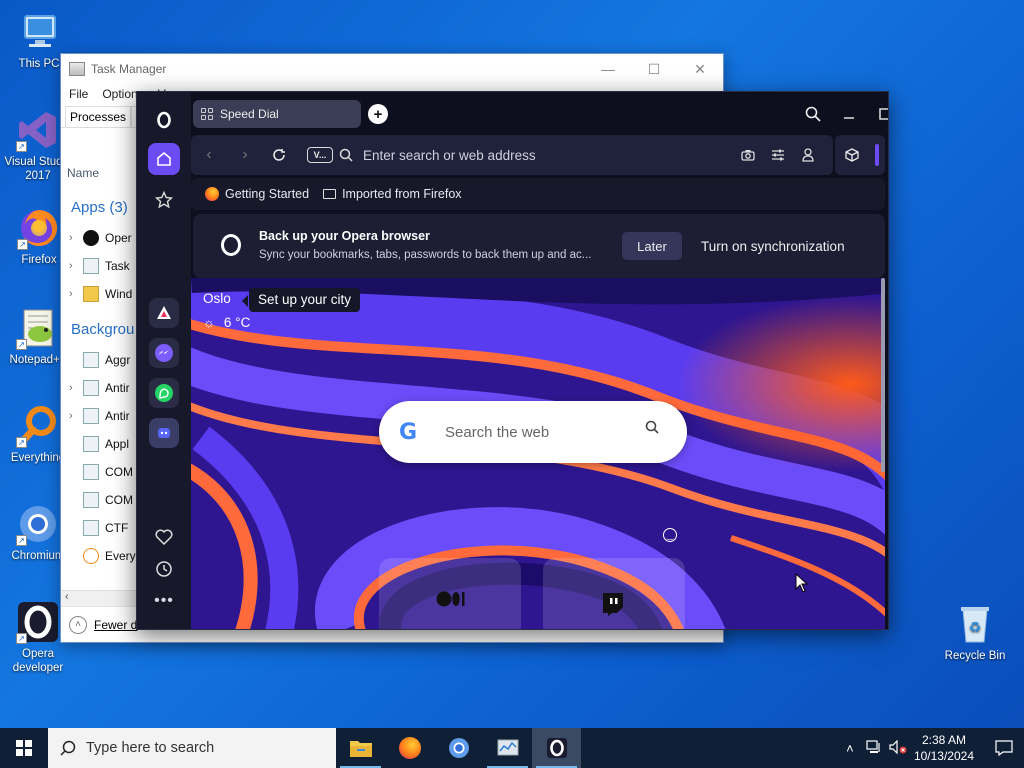  I want to click on volume-muted-icon, so click(898, 748).